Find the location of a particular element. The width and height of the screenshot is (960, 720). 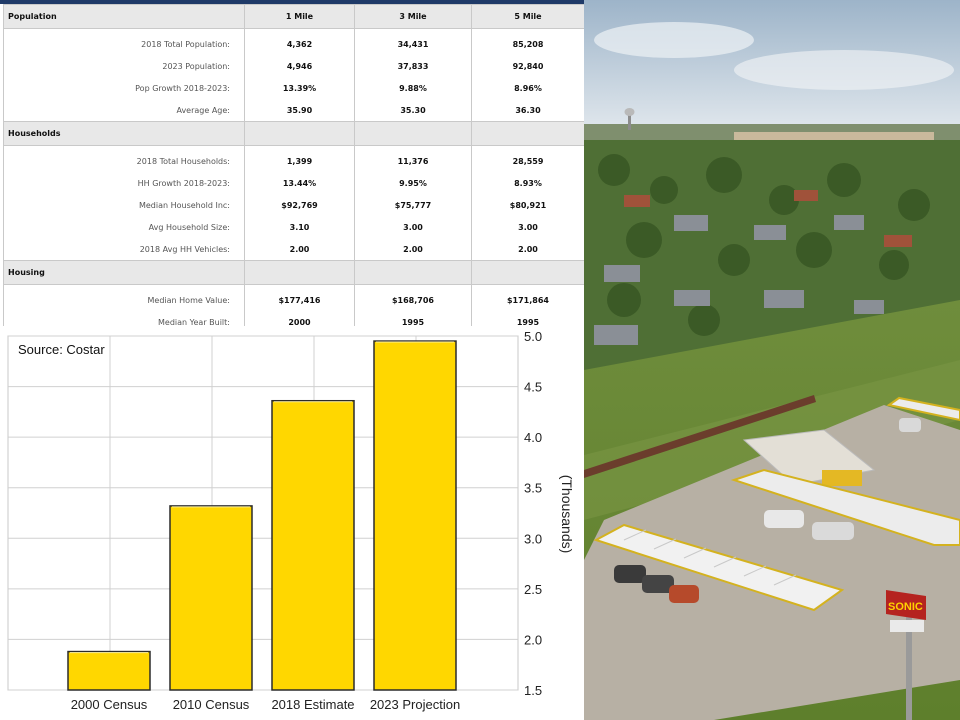

value-5-mile: 92,840 is located at coordinates (527, 66).